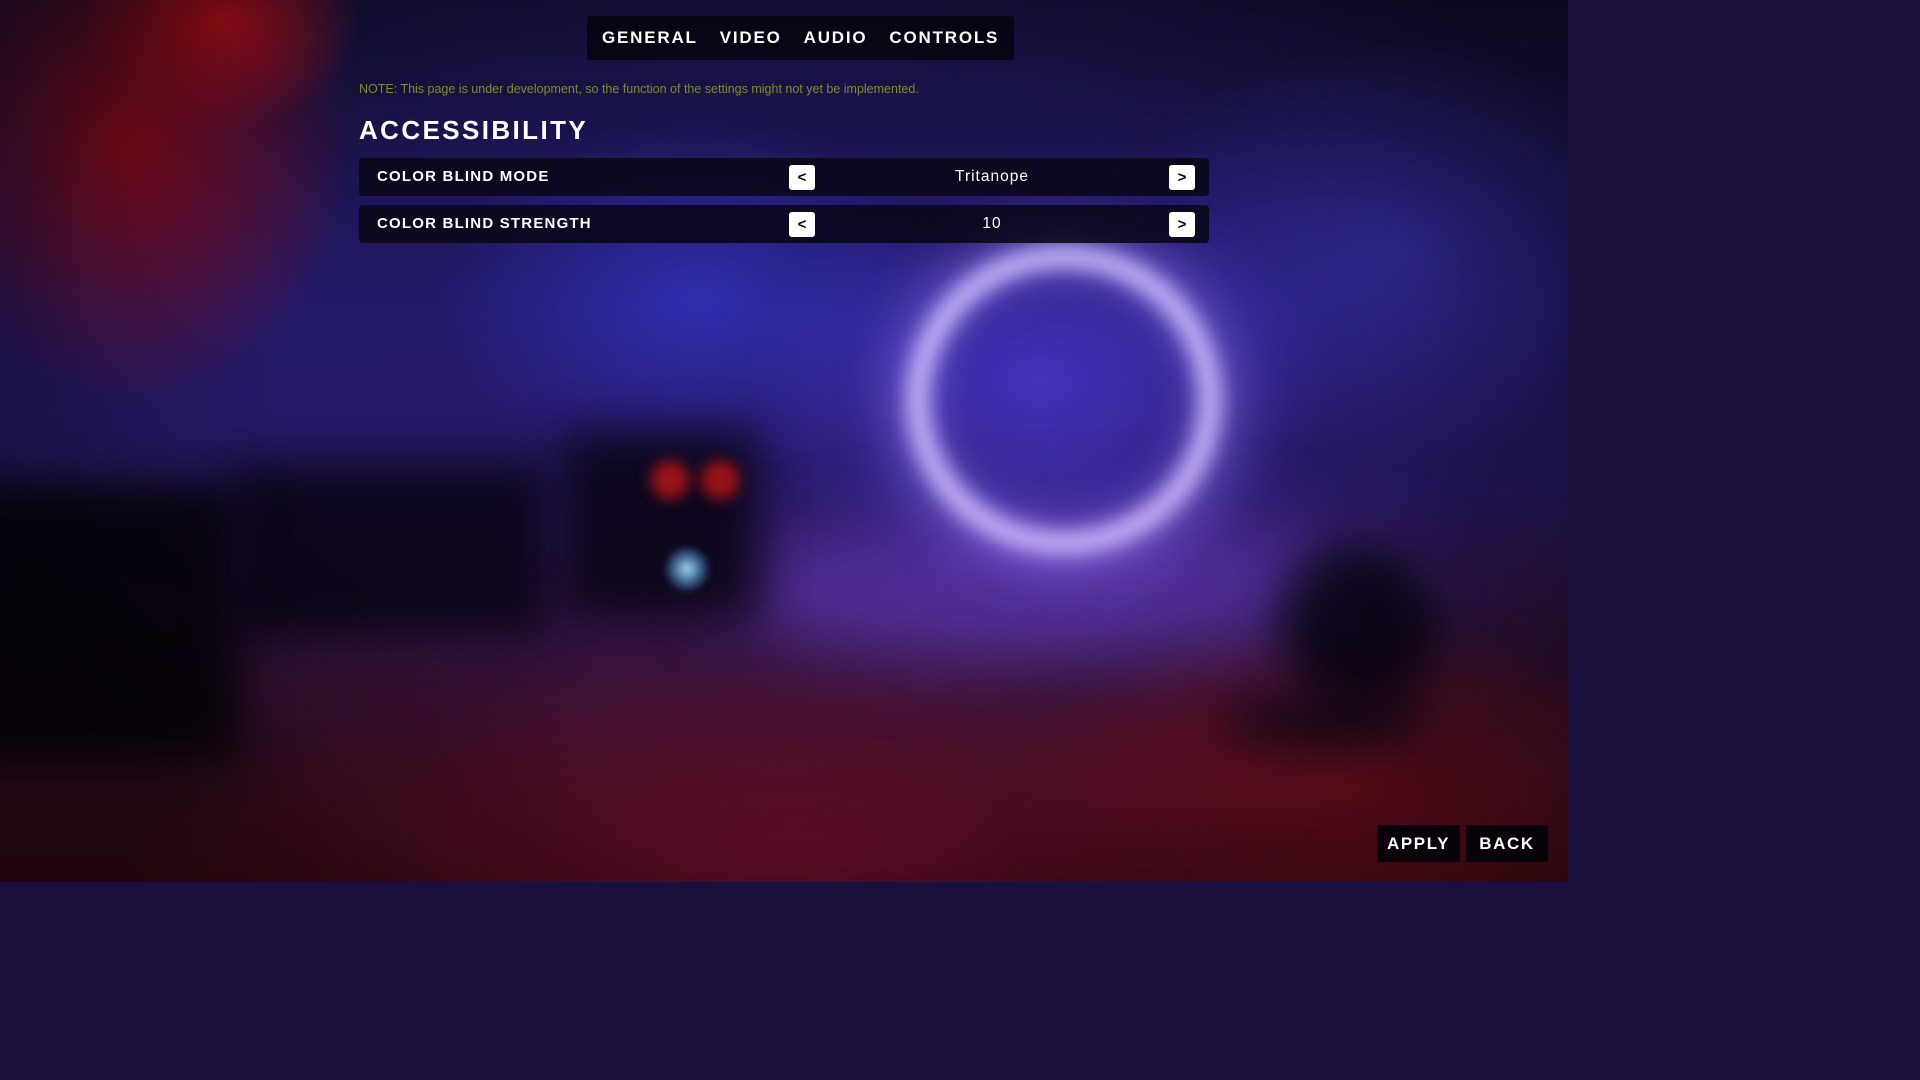 The width and height of the screenshot is (1920, 1080). I want to click on section-title: ACCESSIBILITY, so click(474, 130).